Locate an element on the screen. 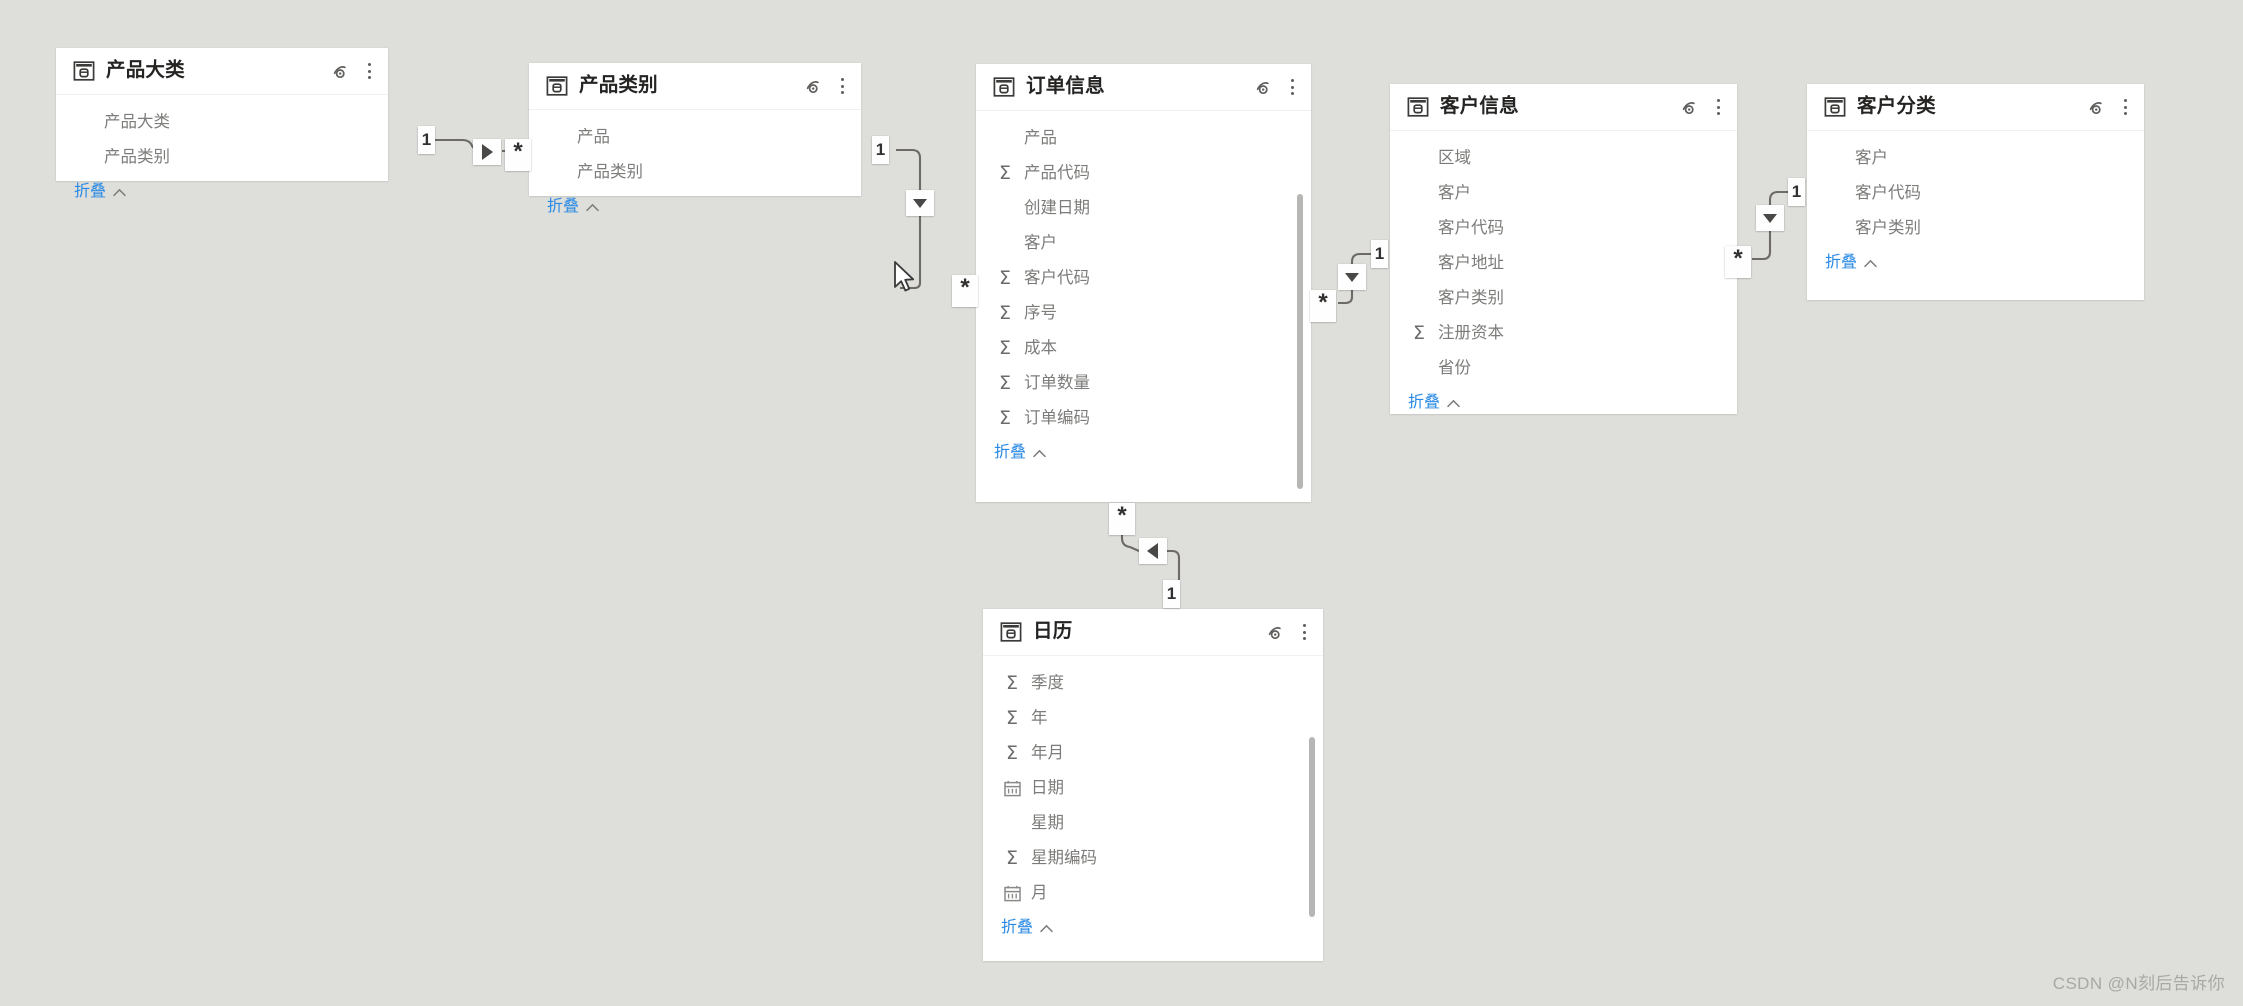  table-header-order-info: 订单信息 is located at coordinates (1143, 87).